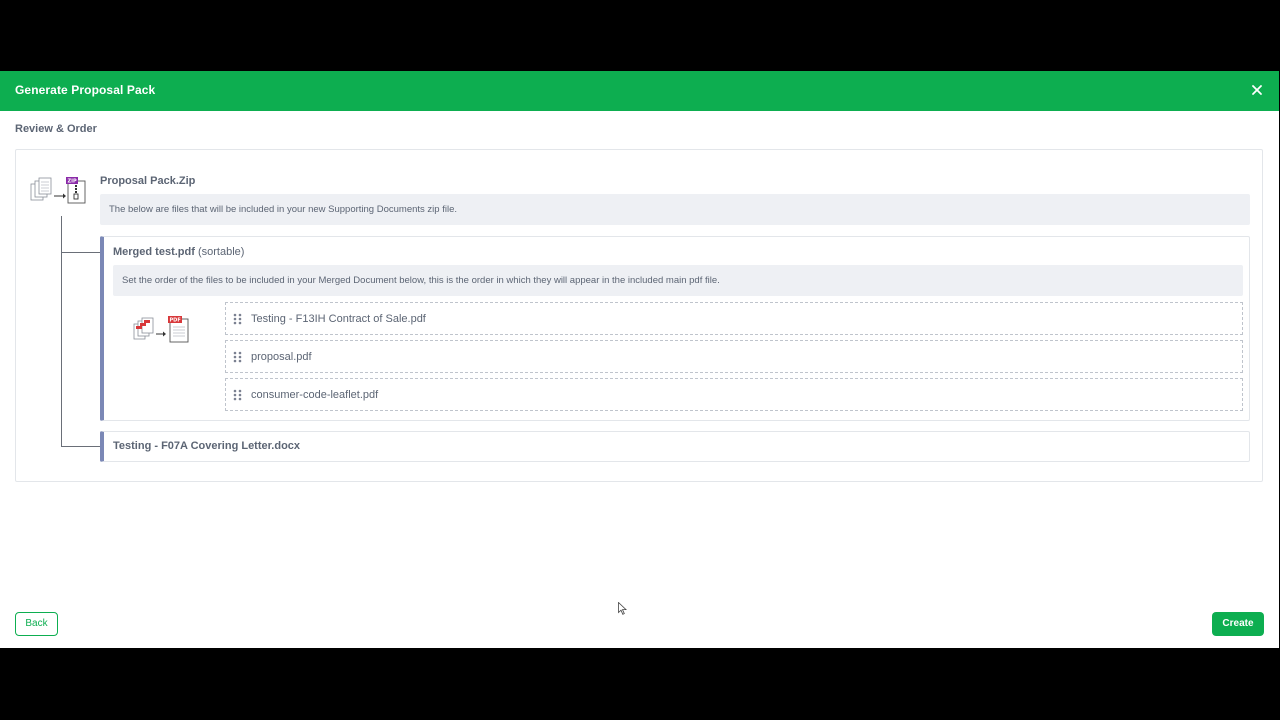 The height and width of the screenshot is (720, 1280). I want to click on merged-document-suffix: (sortable), so click(219, 252).